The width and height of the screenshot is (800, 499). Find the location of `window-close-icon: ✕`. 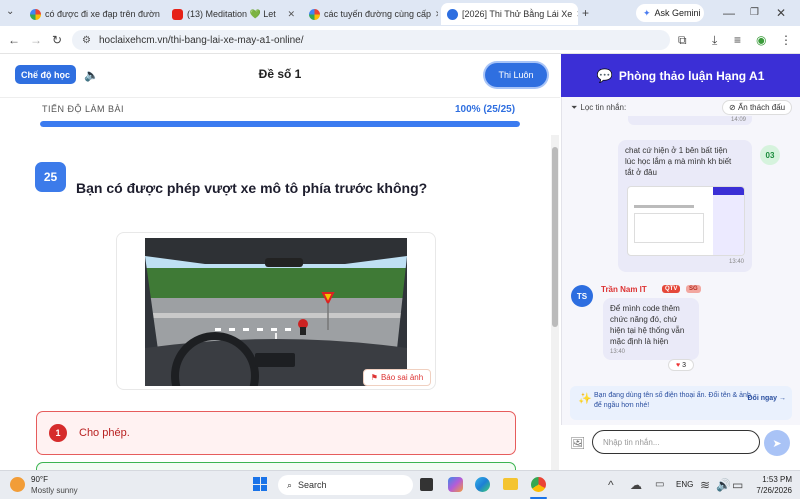

window-close-icon: ✕ is located at coordinates (781, 13).